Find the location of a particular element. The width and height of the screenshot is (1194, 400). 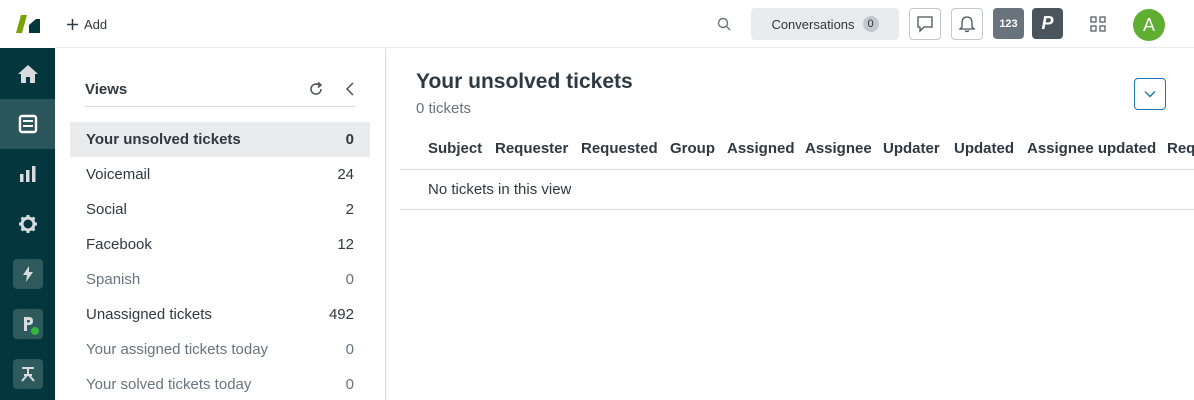

column-header-requester: Requester is located at coordinates (531, 148).